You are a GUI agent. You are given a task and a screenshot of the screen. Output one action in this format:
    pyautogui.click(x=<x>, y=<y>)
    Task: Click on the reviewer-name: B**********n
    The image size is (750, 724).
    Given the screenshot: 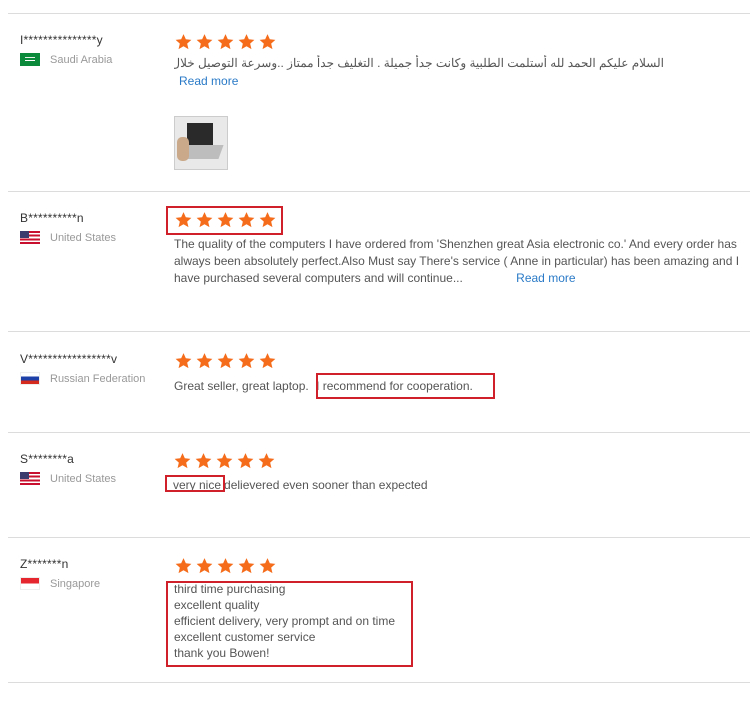 What is the action you would take?
    pyautogui.click(x=52, y=218)
    